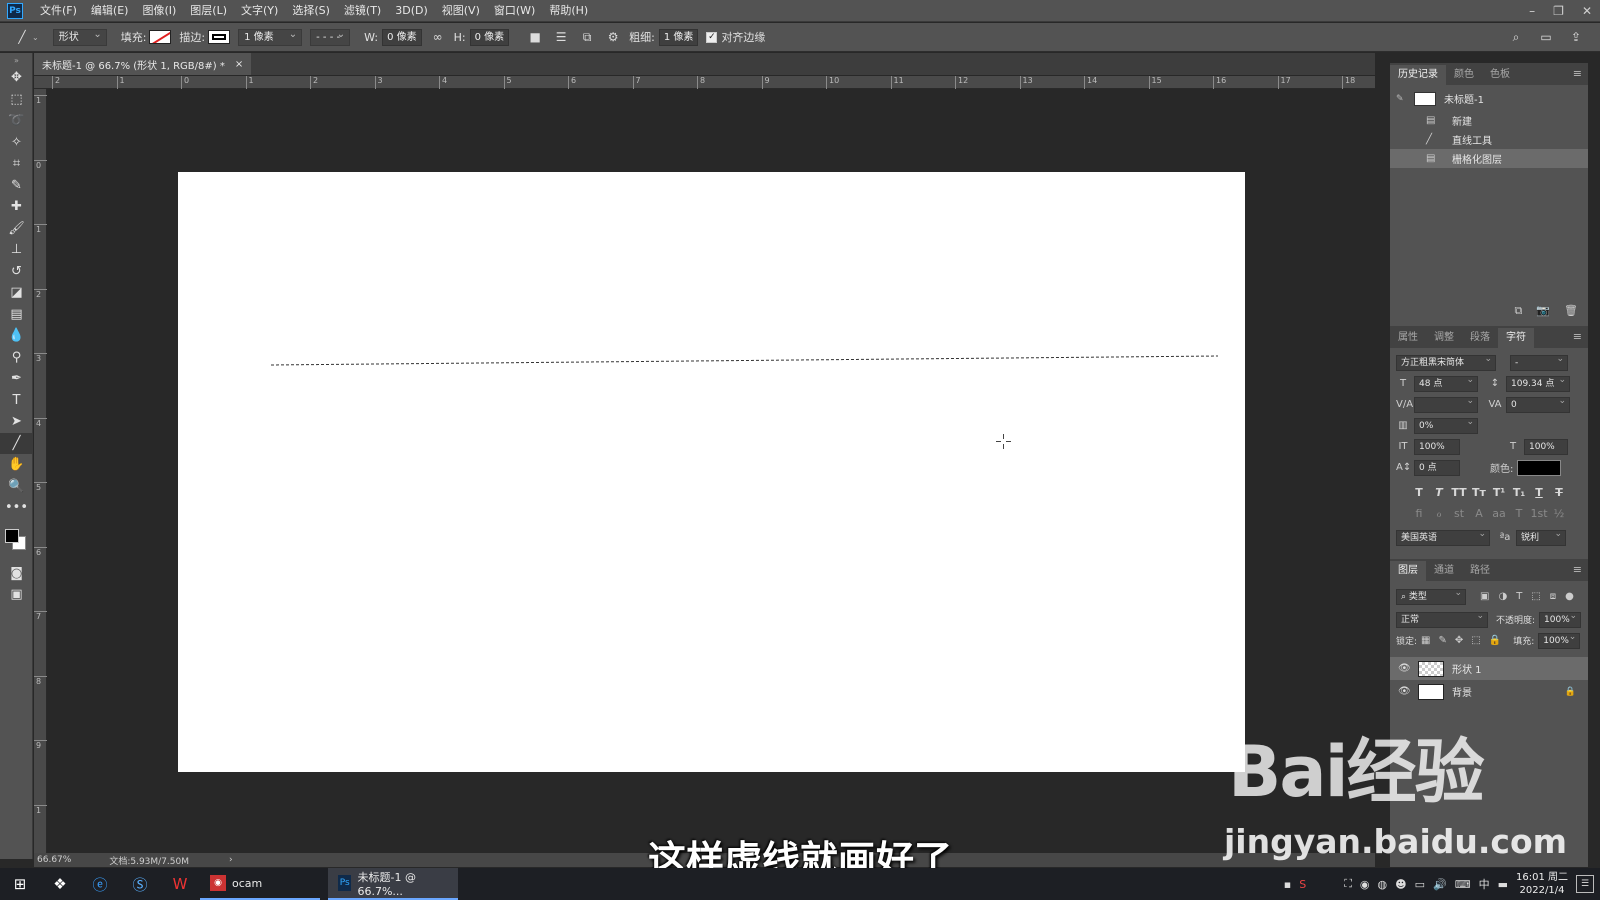 The height and width of the screenshot is (900, 1600). Describe the element at coordinates (1489, 158) in the screenshot. I see `history-item-selected: ▤ 栅格化图层` at that location.